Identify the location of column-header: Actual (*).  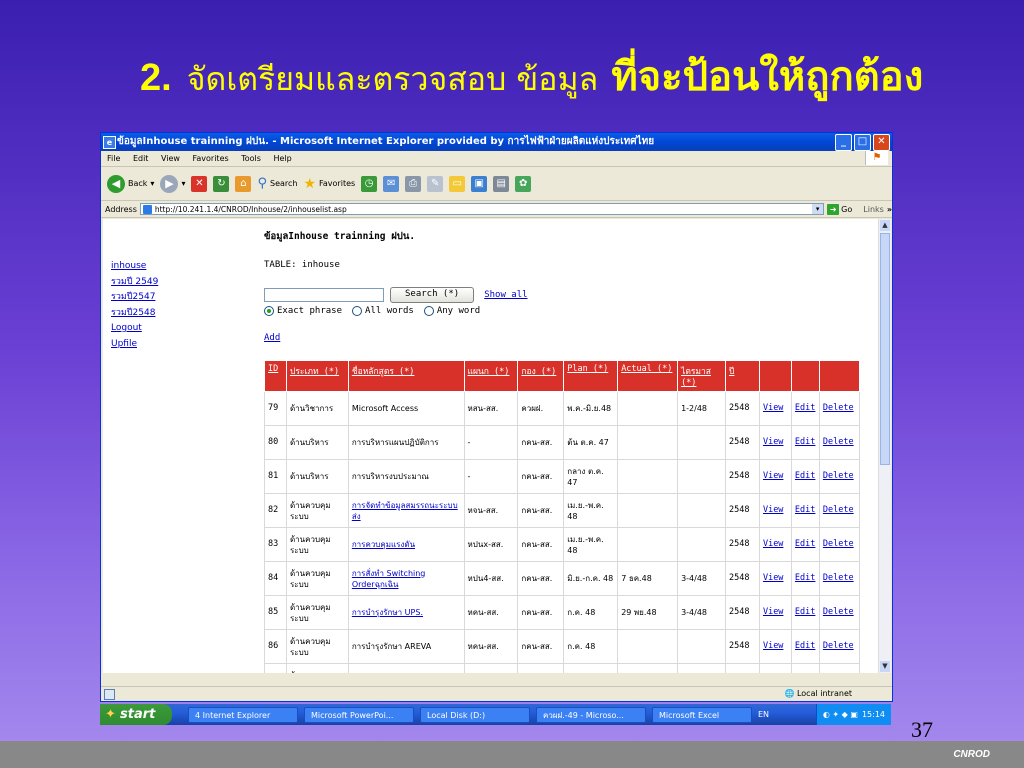
(648, 376).